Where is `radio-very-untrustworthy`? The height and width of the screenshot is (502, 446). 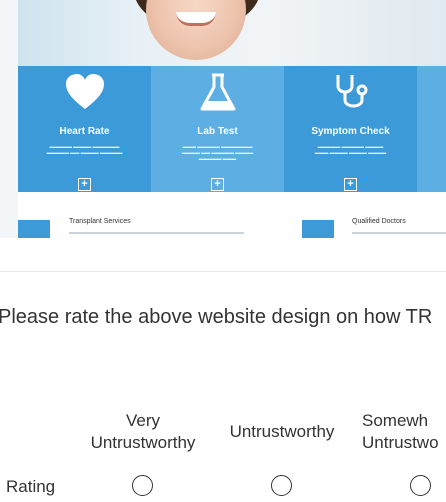
radio-very-untrustworthy is located at coordinates (142, 485).